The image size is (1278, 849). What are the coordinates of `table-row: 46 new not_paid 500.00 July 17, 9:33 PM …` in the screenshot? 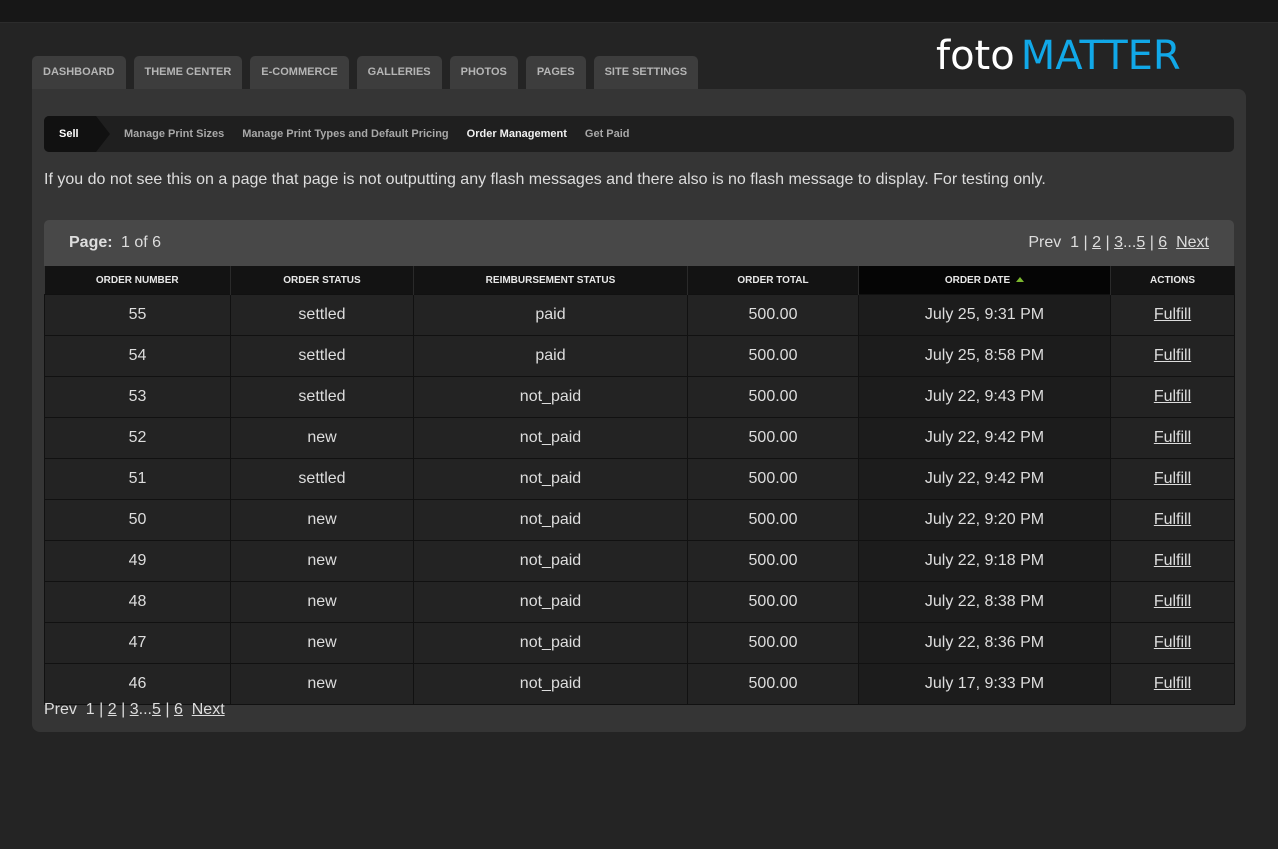 It's located at (639, 684).